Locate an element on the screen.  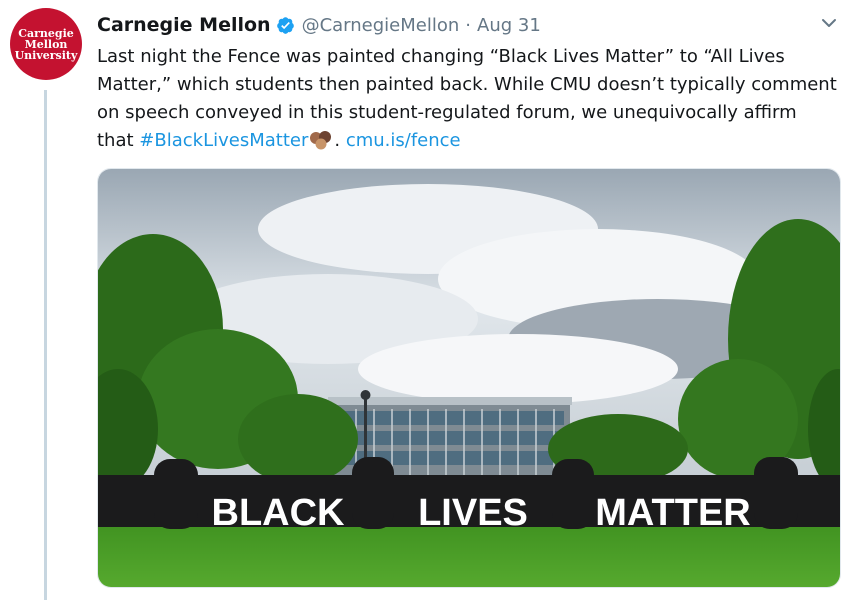
author-name: Carnegie Mellon is located at coordinates (184, 25).